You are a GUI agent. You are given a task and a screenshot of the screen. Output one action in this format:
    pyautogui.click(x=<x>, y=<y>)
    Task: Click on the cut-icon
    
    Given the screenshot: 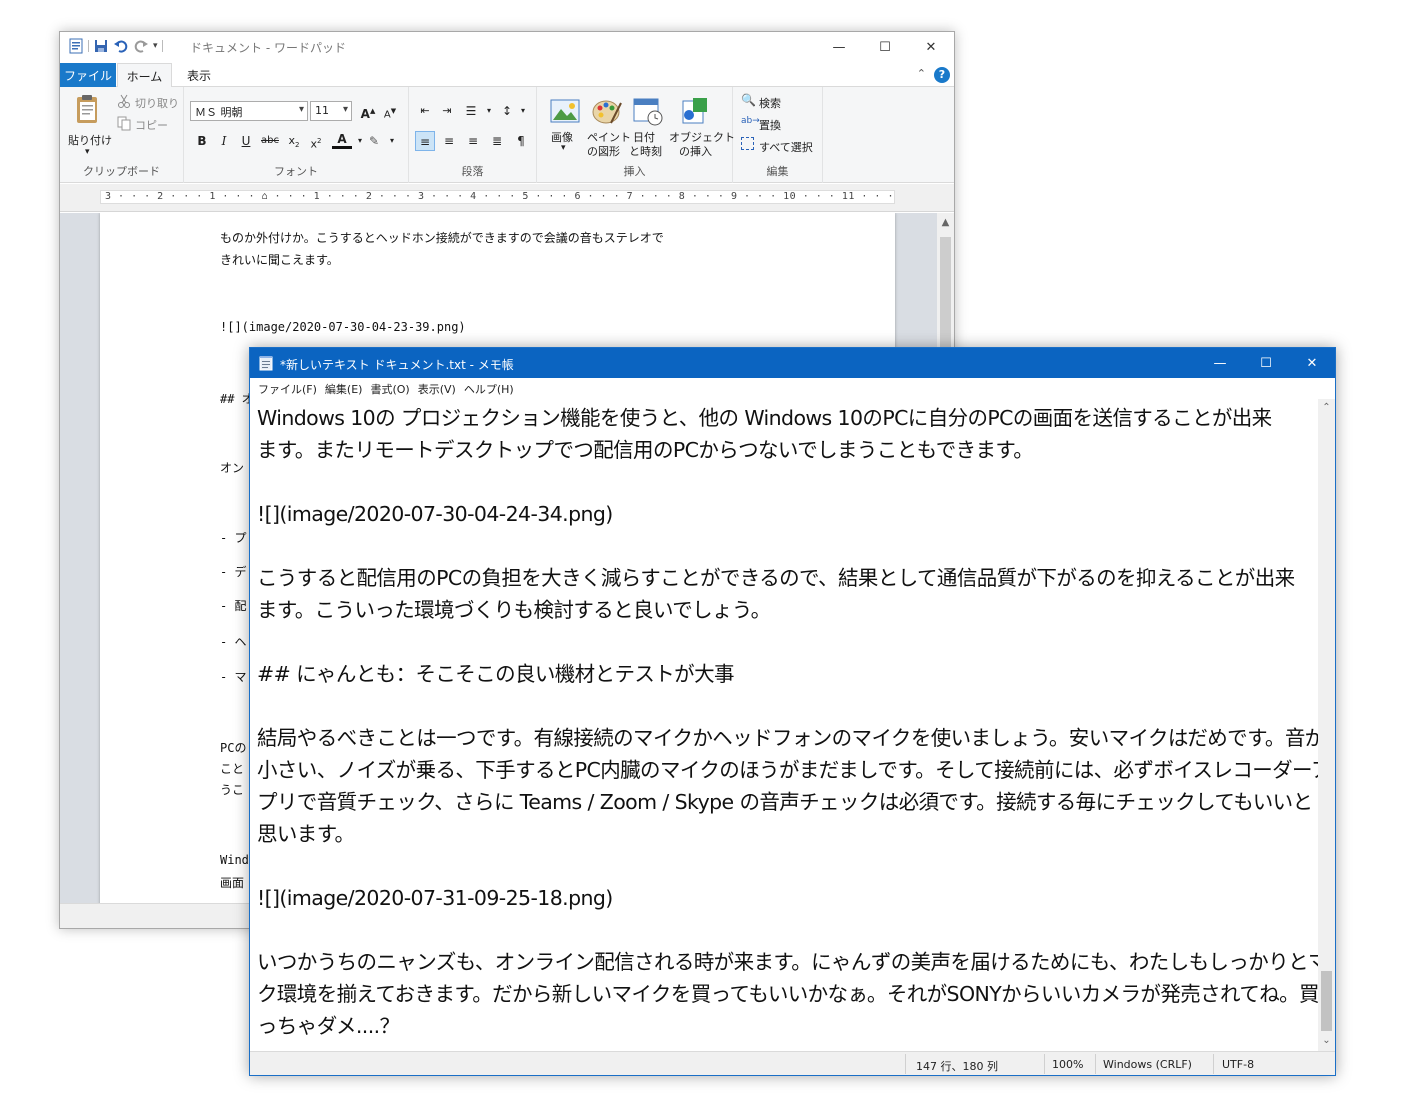 What is the action you would take?
    pyautogui.click(x=124, y=101)
    